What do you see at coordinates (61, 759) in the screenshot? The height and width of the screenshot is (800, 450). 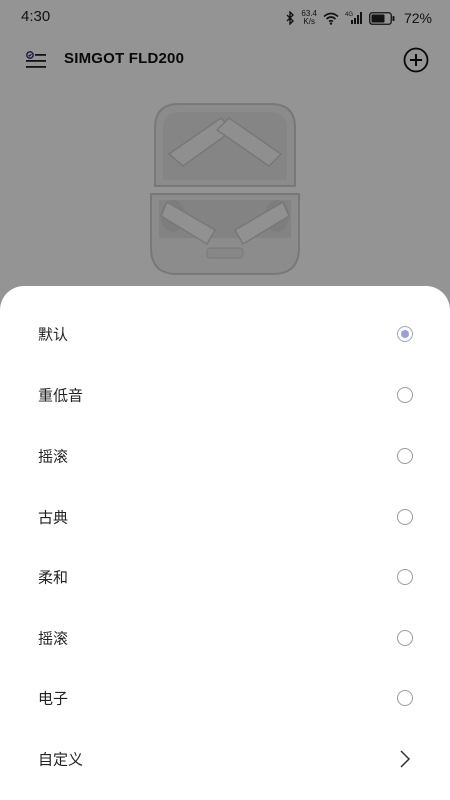 I see `eq-option-label: 自定义` at bounding box center [61, 759].